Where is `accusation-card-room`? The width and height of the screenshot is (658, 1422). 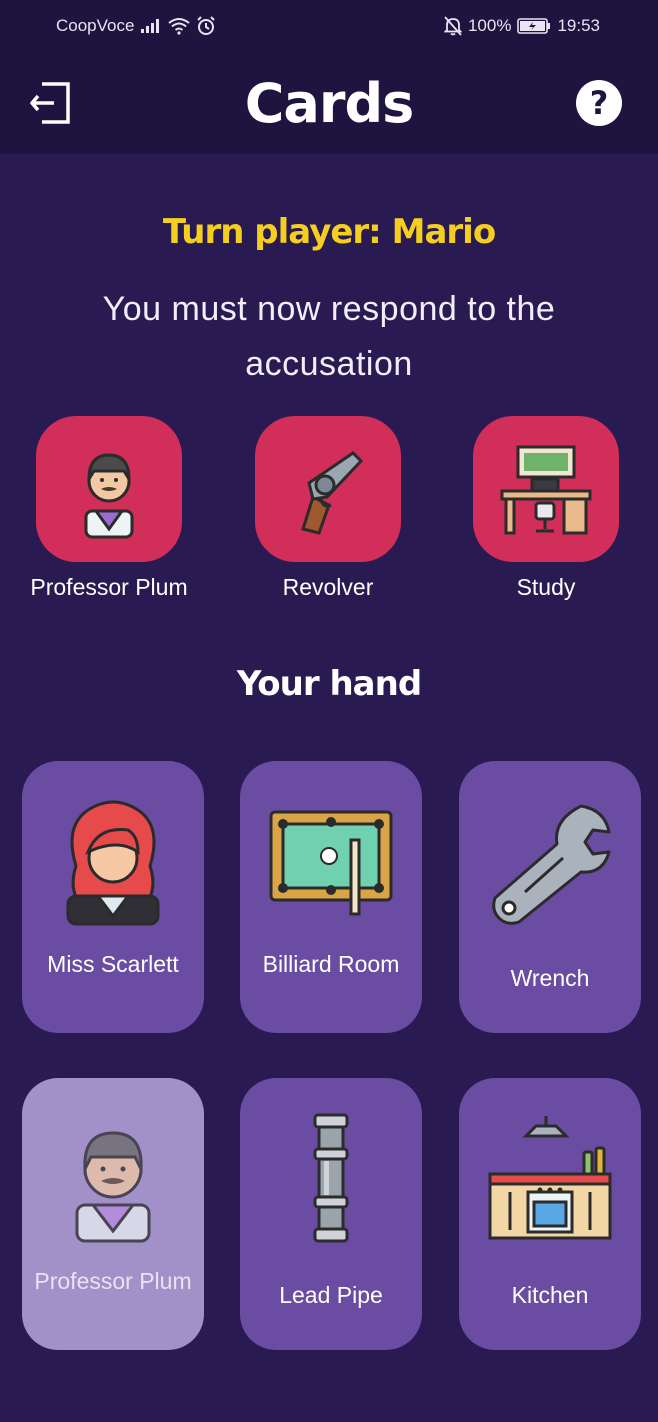
accusation-card-room is located at coordinates (546, 489).